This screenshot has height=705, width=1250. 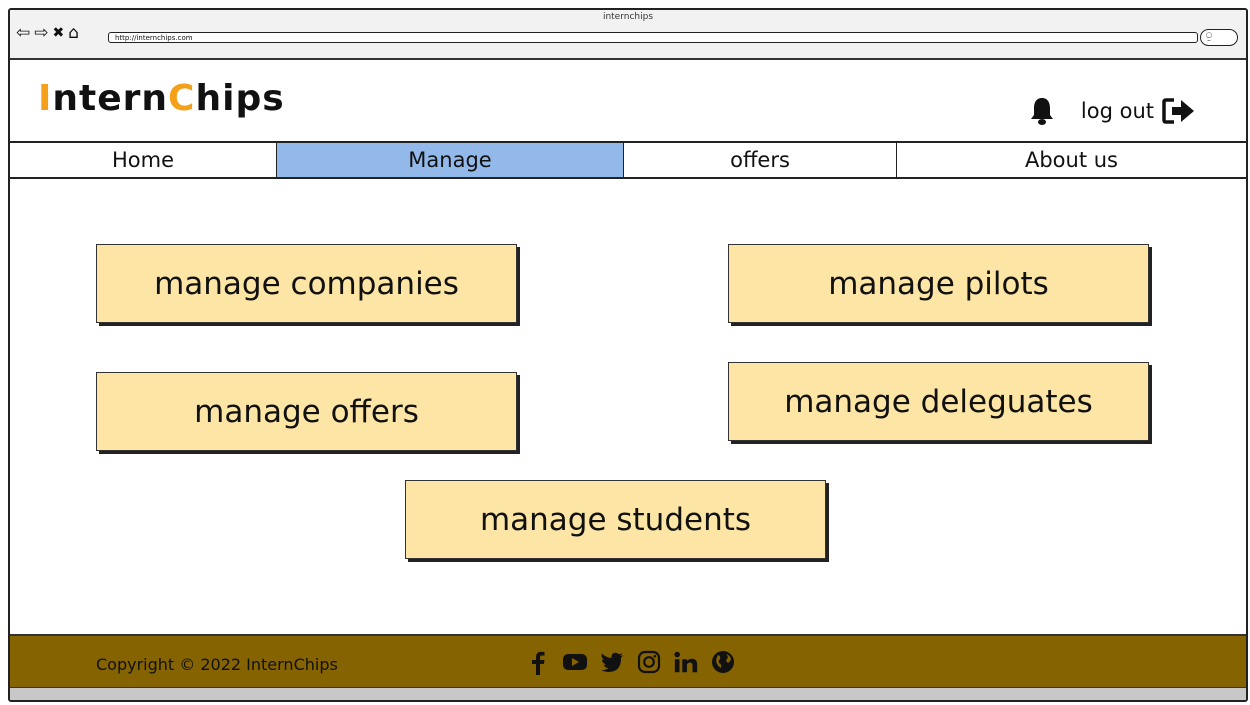 What do you see at coordinates (41, 33) in the screenshot?
I see `forward-icon: ⇨` at bounding box center [41, 33].